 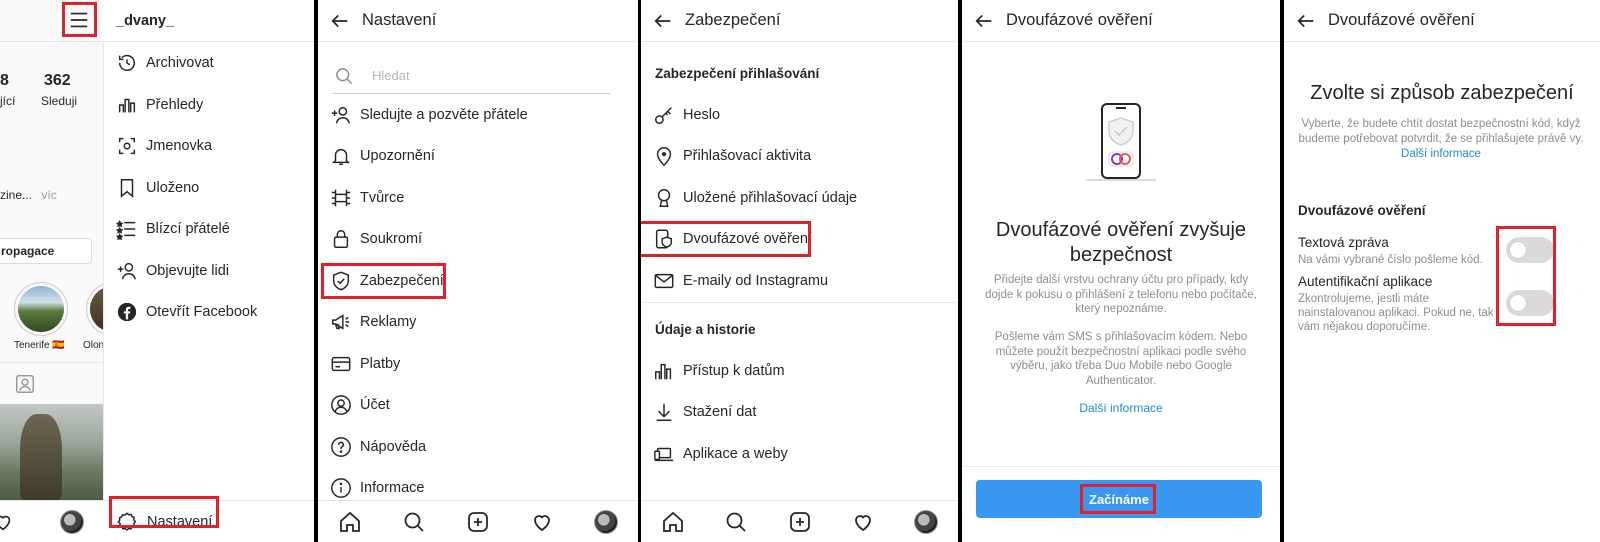 I want to click on menu-item-label: Archivovat, so click(x=180, y=63).